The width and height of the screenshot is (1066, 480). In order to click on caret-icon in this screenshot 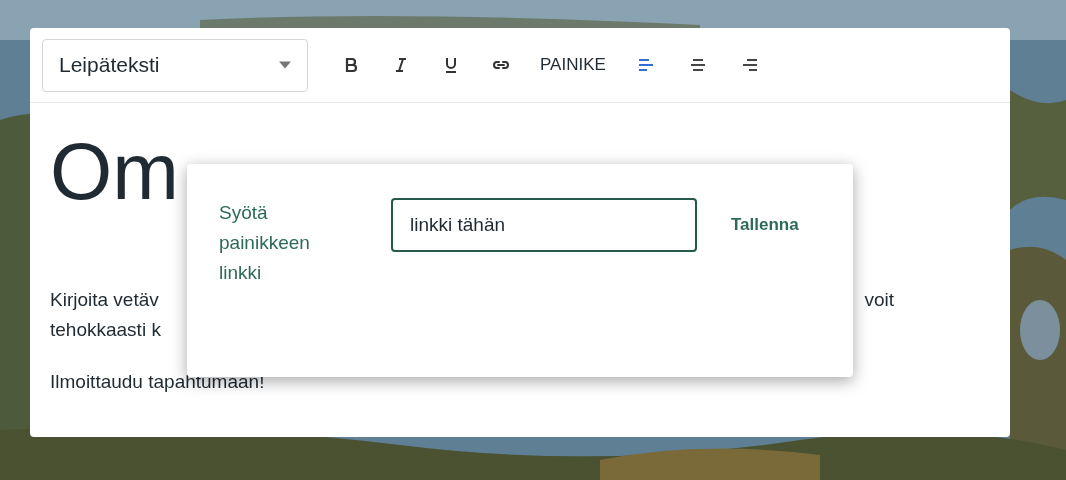, I will do `click(285, 65)`.